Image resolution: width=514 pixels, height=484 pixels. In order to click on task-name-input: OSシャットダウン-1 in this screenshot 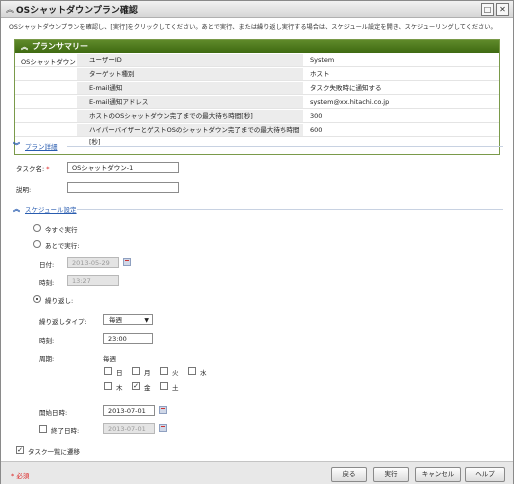, I will do `click(123, 167)`.